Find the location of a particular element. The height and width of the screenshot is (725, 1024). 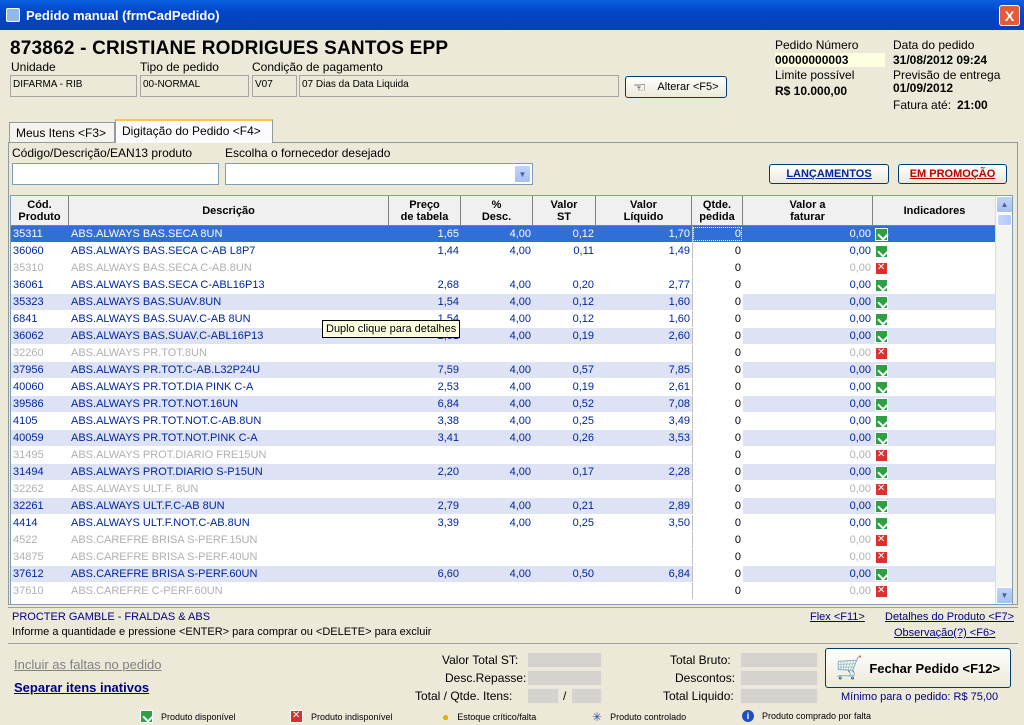

col-faturar: Valor a faturar is located at coordinates (808, 210).